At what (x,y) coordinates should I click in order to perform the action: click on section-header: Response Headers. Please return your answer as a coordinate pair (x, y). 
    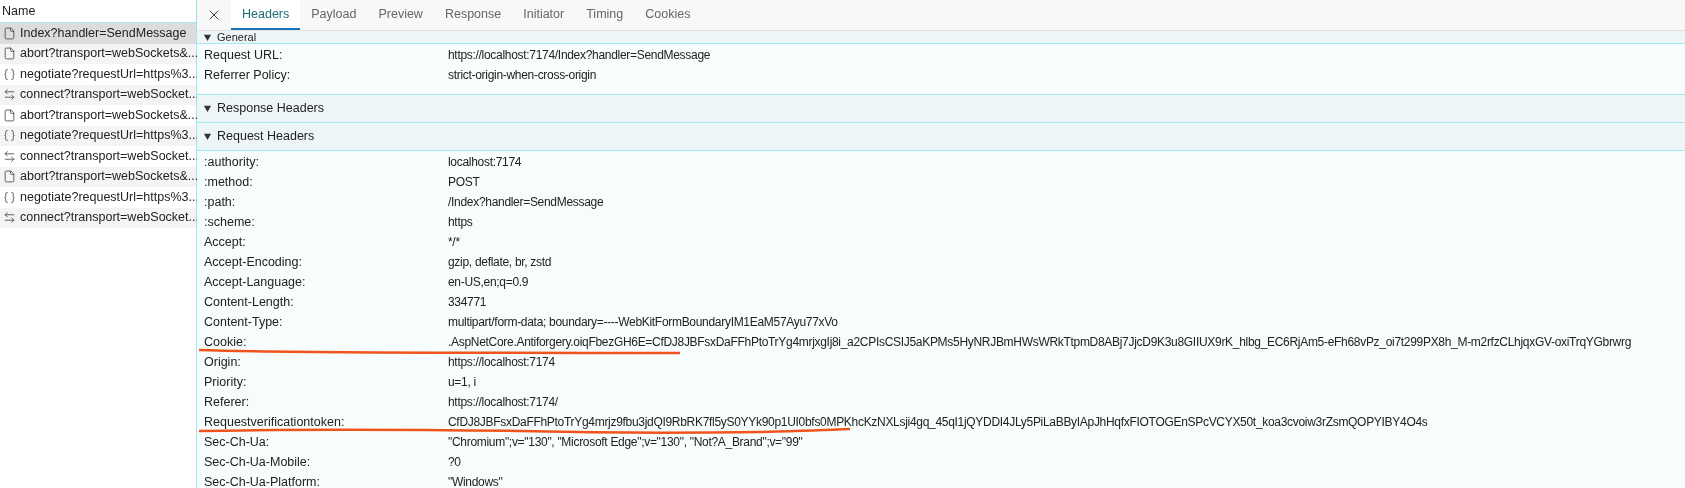
    Looking at the image, I should click on (941, 109).